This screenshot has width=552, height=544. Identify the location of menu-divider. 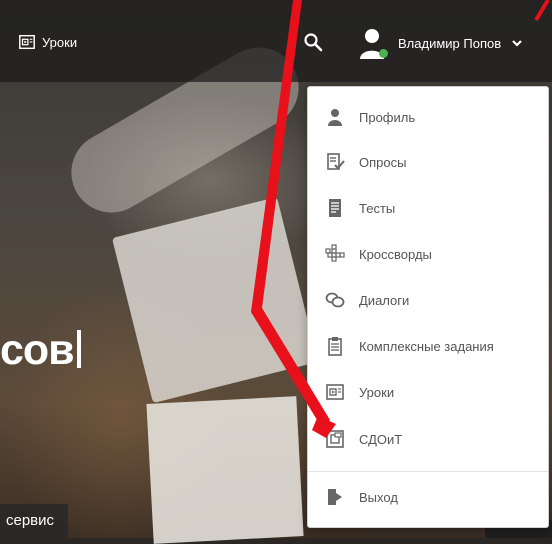
(428, 471).